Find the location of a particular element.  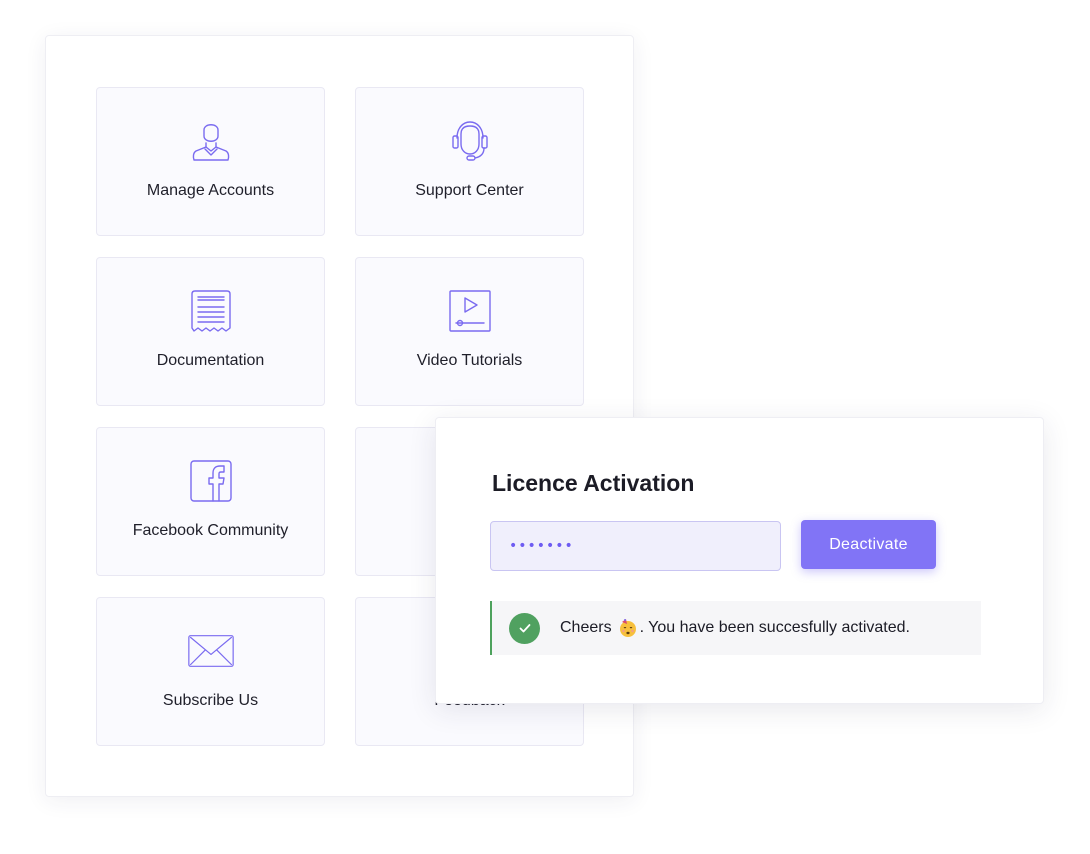

licence-title: Licence Activation is located at coordinates (593, 483).